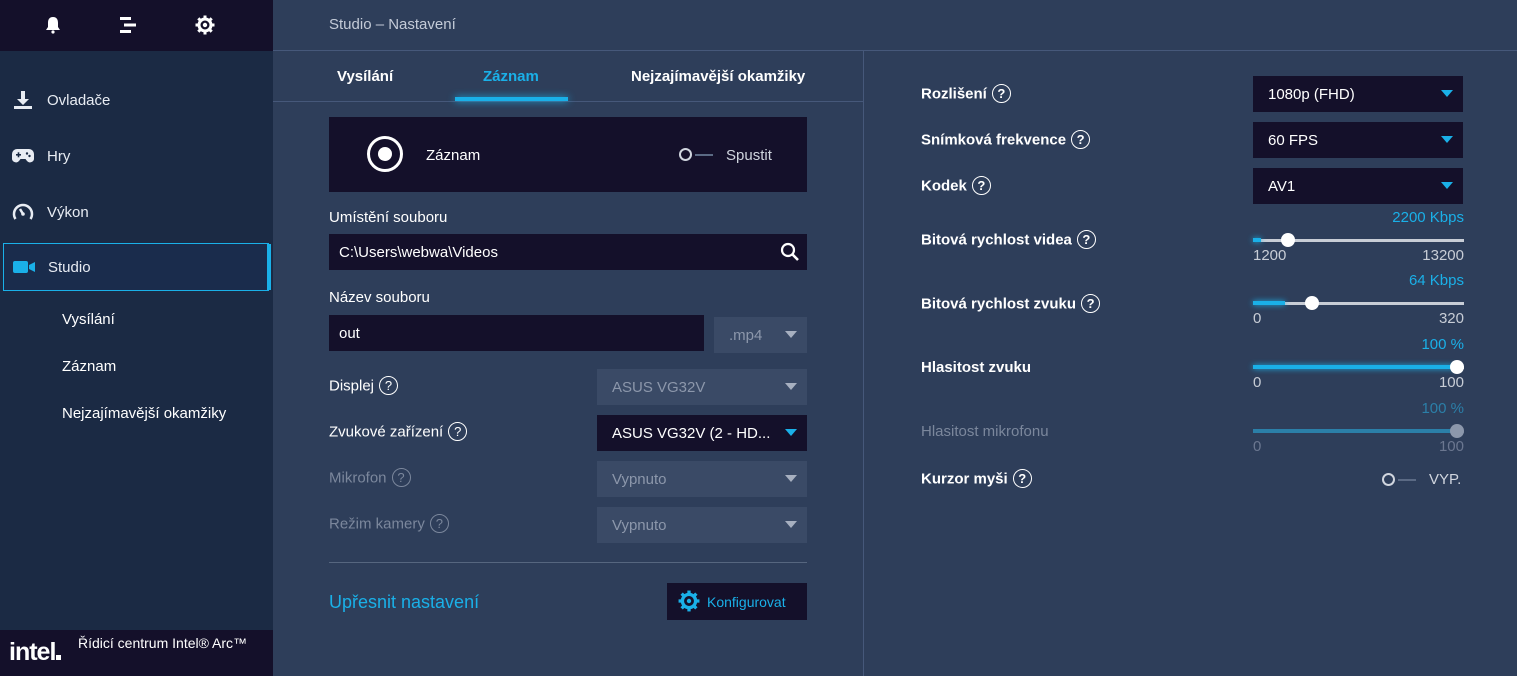 The width and height of the screenshot is (1517, 676). I want to click on sidebar-item-label: Ovladače, so click(79, 100).